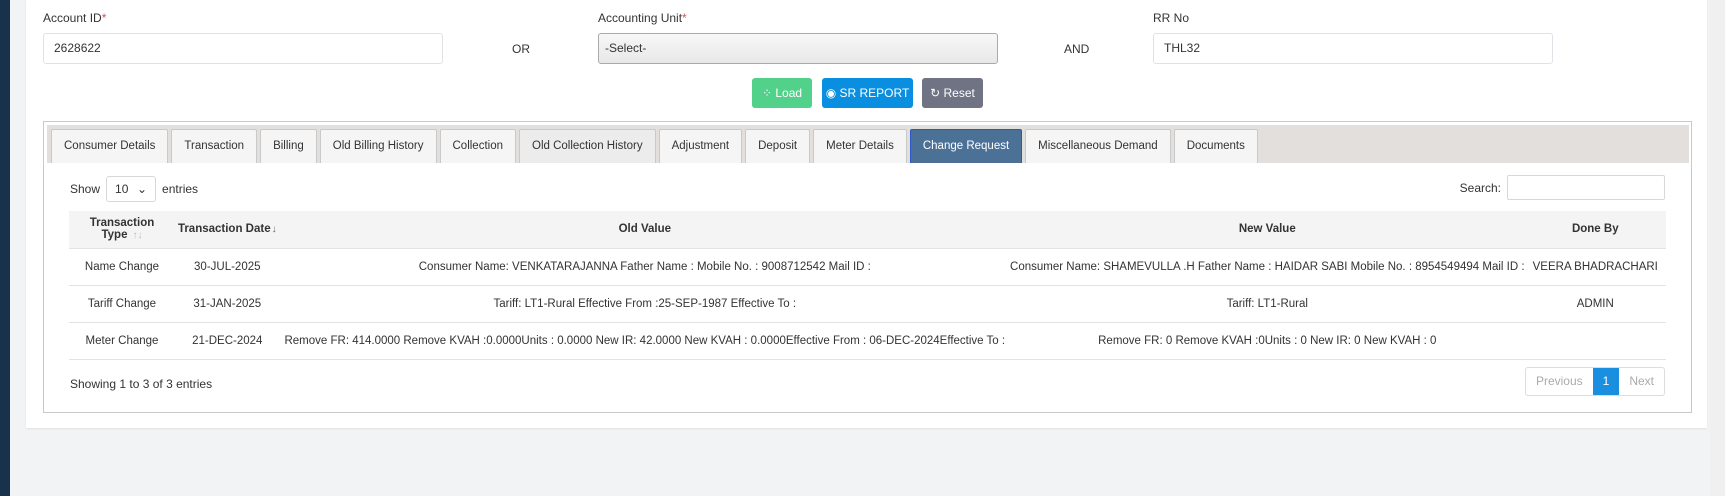  I want to click on tab-miscellaneous-demand: Miscellaneous Demand, so click(1098, 146).